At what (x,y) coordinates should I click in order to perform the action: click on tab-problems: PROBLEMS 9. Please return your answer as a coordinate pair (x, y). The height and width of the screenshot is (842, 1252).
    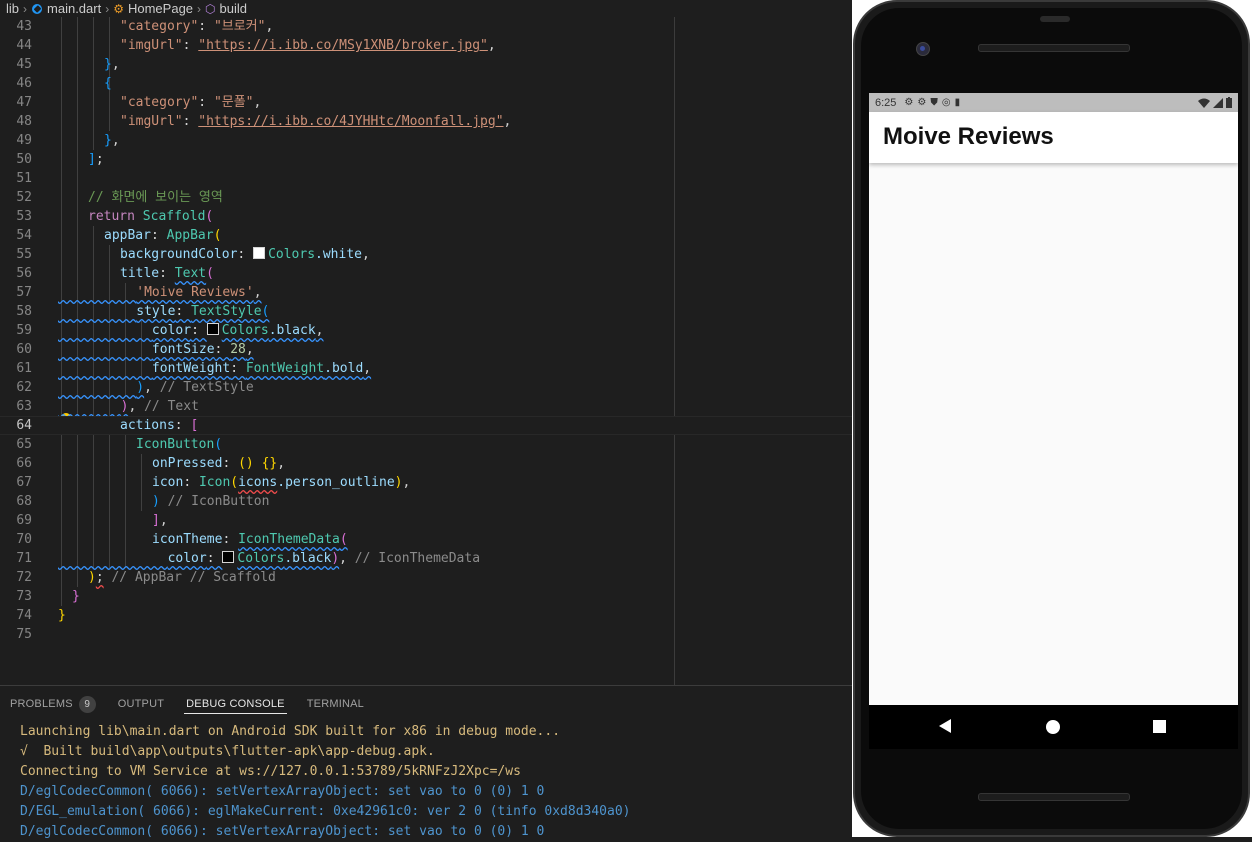
    Looking at the image, I should click on (54, 704).